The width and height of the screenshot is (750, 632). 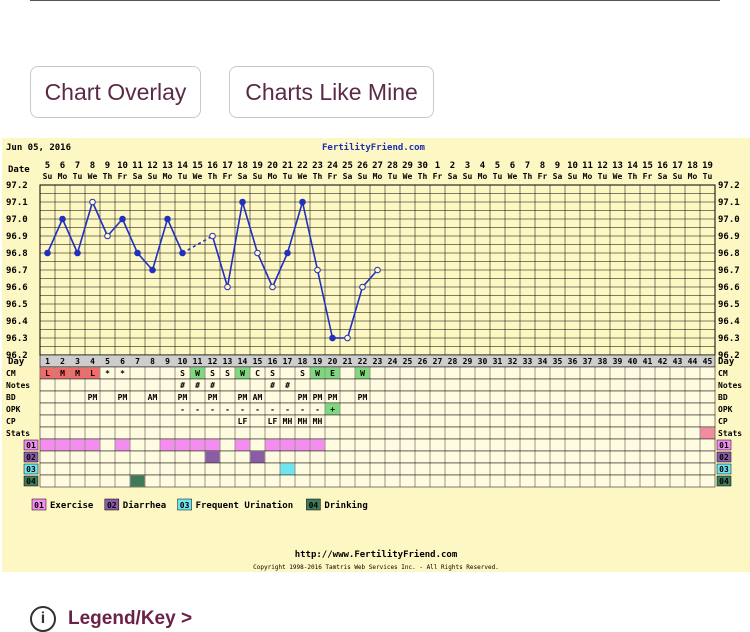 I want to click on legend-code: 02, so click(x=112, y=505).